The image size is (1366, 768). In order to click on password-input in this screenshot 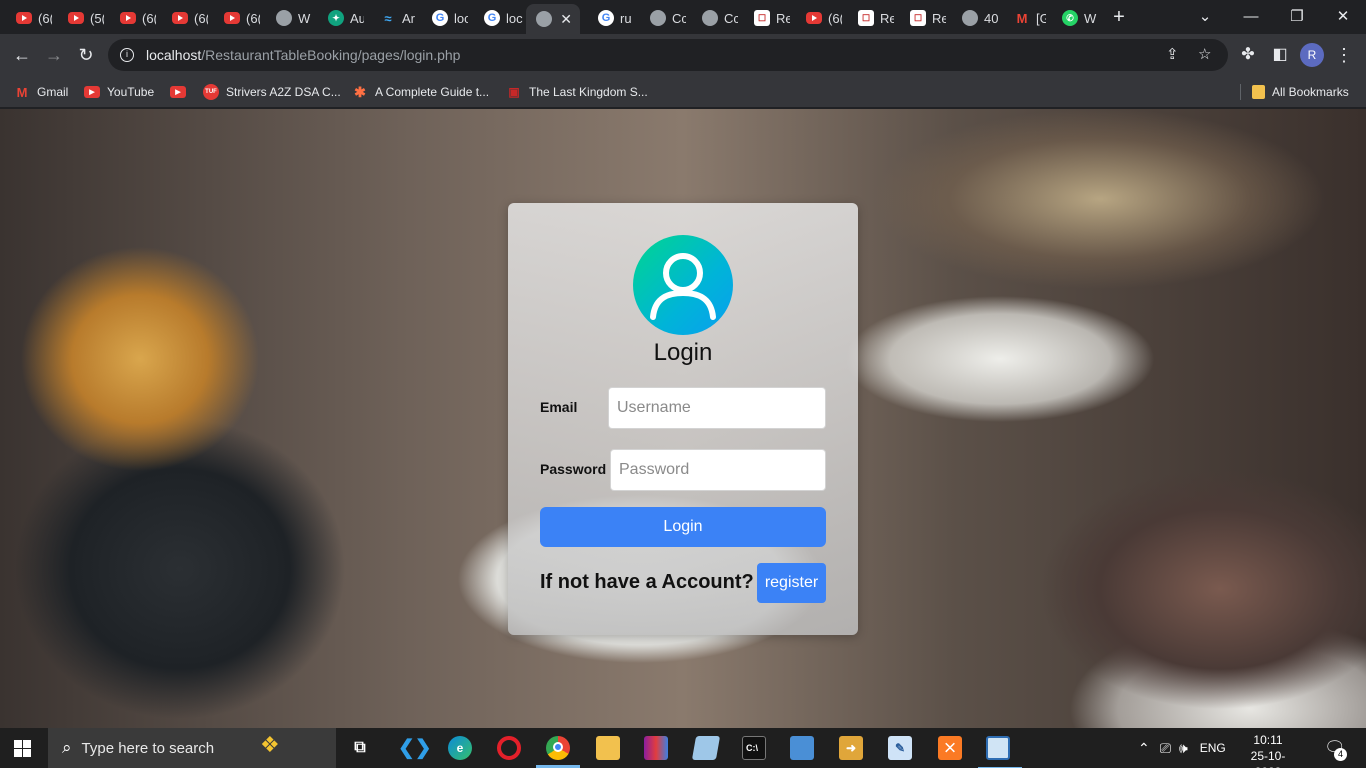, I will do `click(718, 470)`.